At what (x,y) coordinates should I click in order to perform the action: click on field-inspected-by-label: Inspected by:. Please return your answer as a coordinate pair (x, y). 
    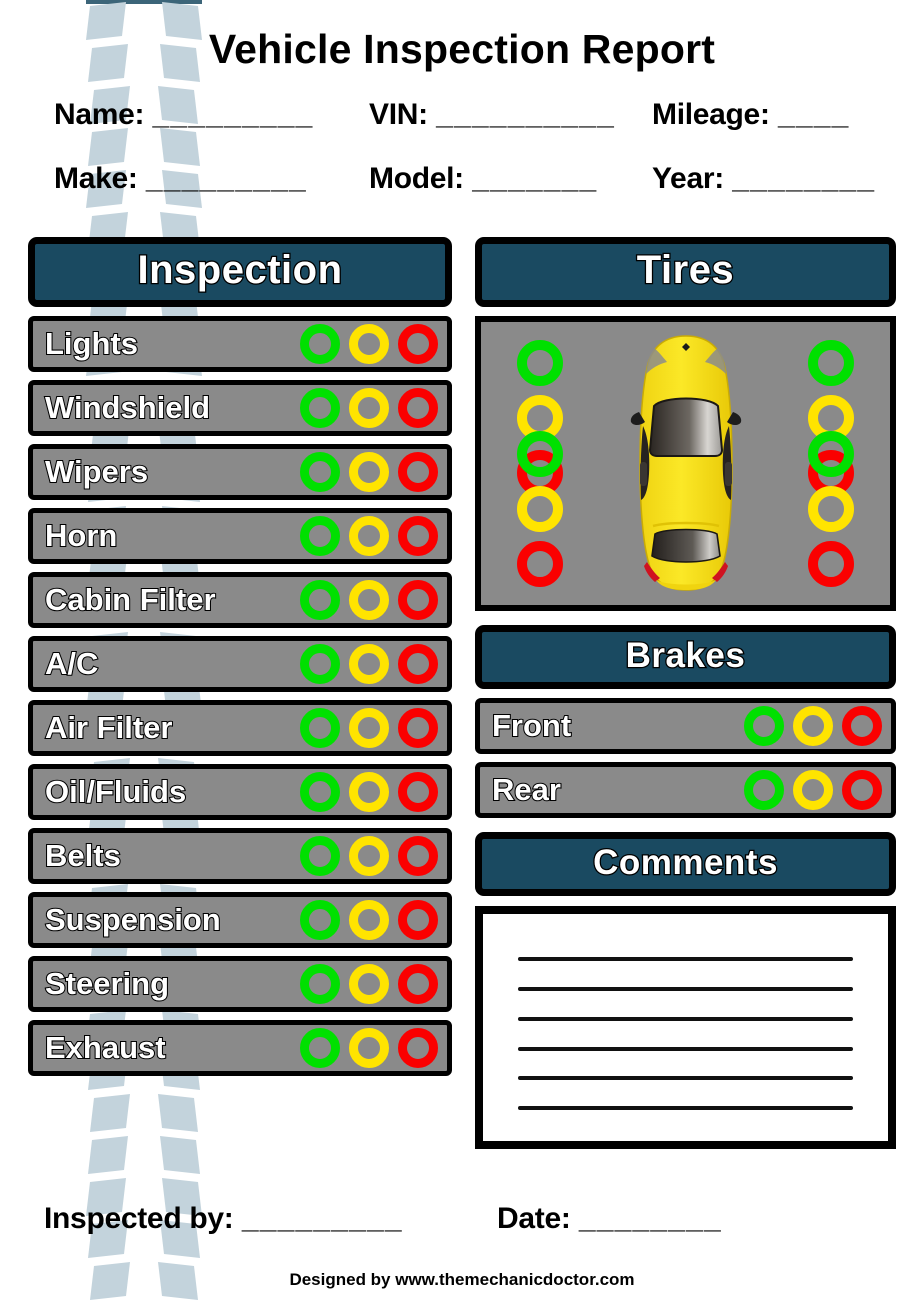
    Looking at the image, I should click on (139, 1218).